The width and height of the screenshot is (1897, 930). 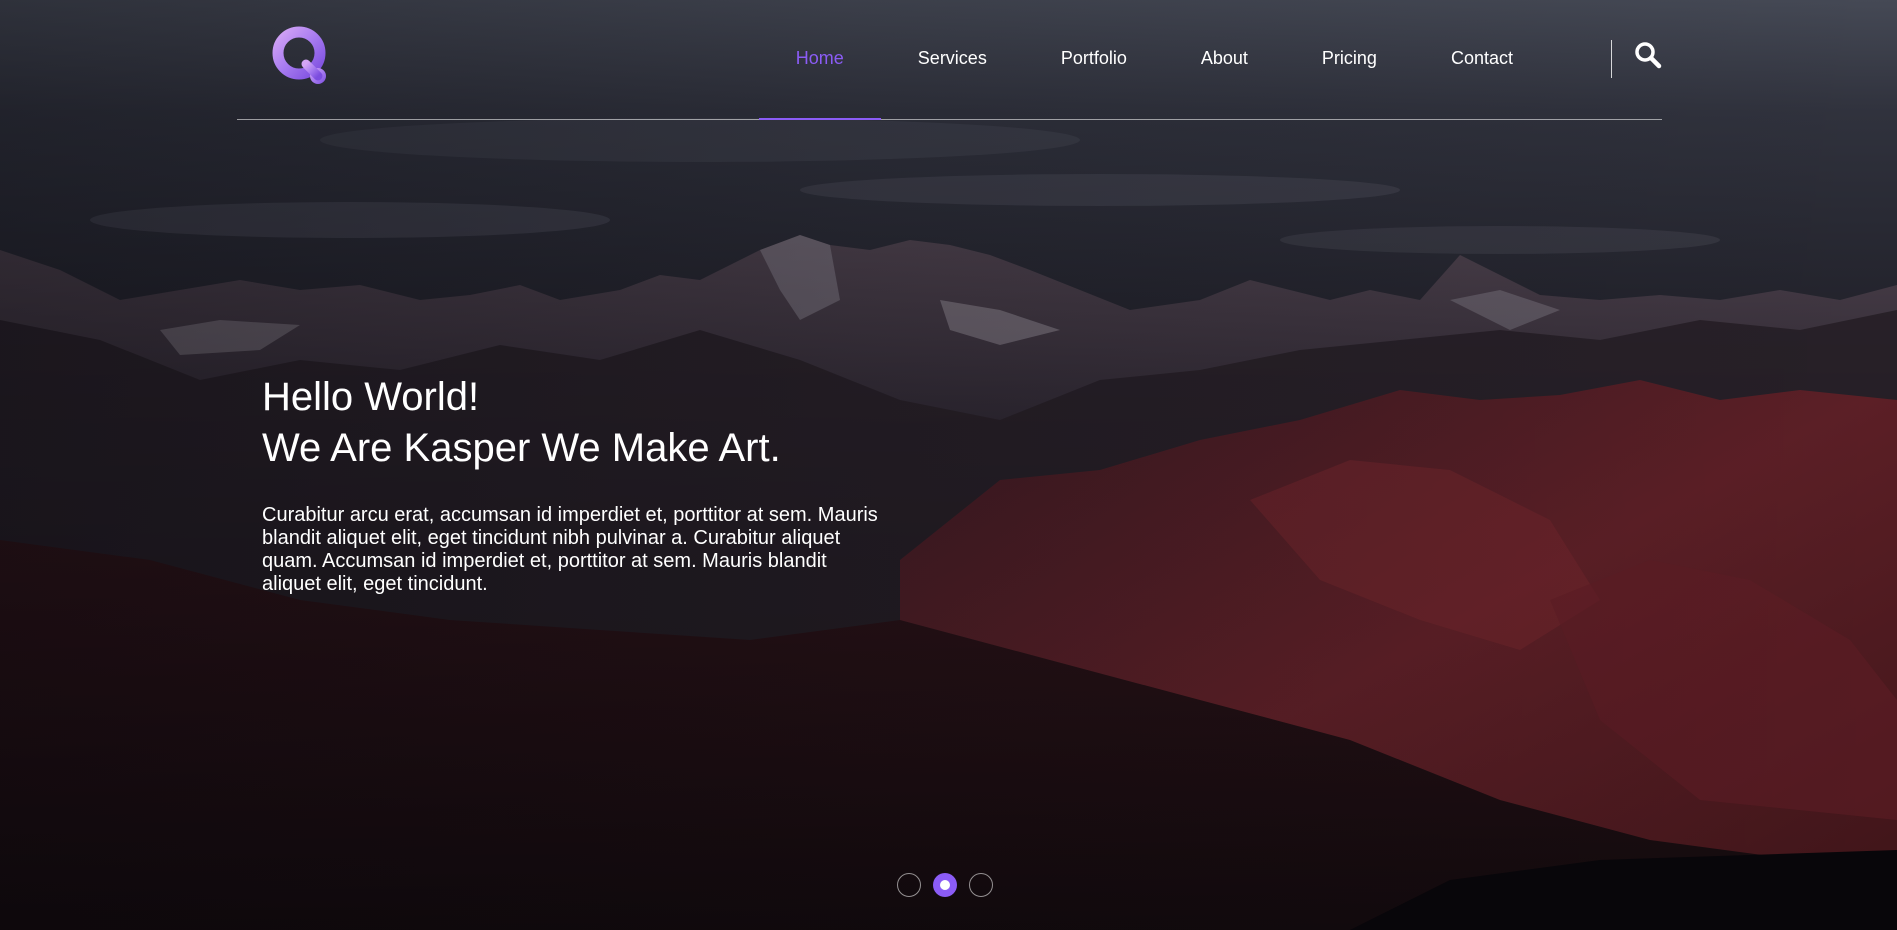 What do you see at coordinates (303, 57) in the screenshot?
I see `q-logo-icon` at bounding box center [303, 57].